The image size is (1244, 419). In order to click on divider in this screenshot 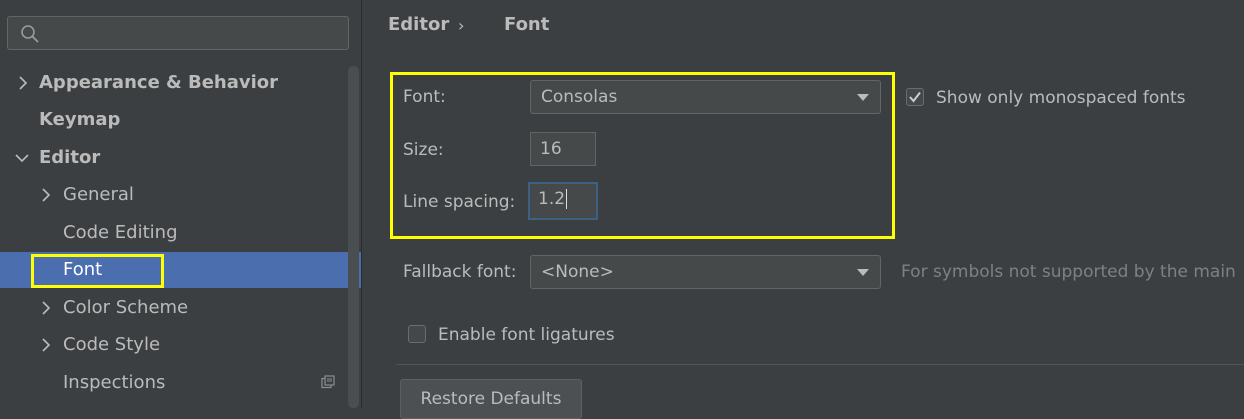, I will do `click(820, 364)`.